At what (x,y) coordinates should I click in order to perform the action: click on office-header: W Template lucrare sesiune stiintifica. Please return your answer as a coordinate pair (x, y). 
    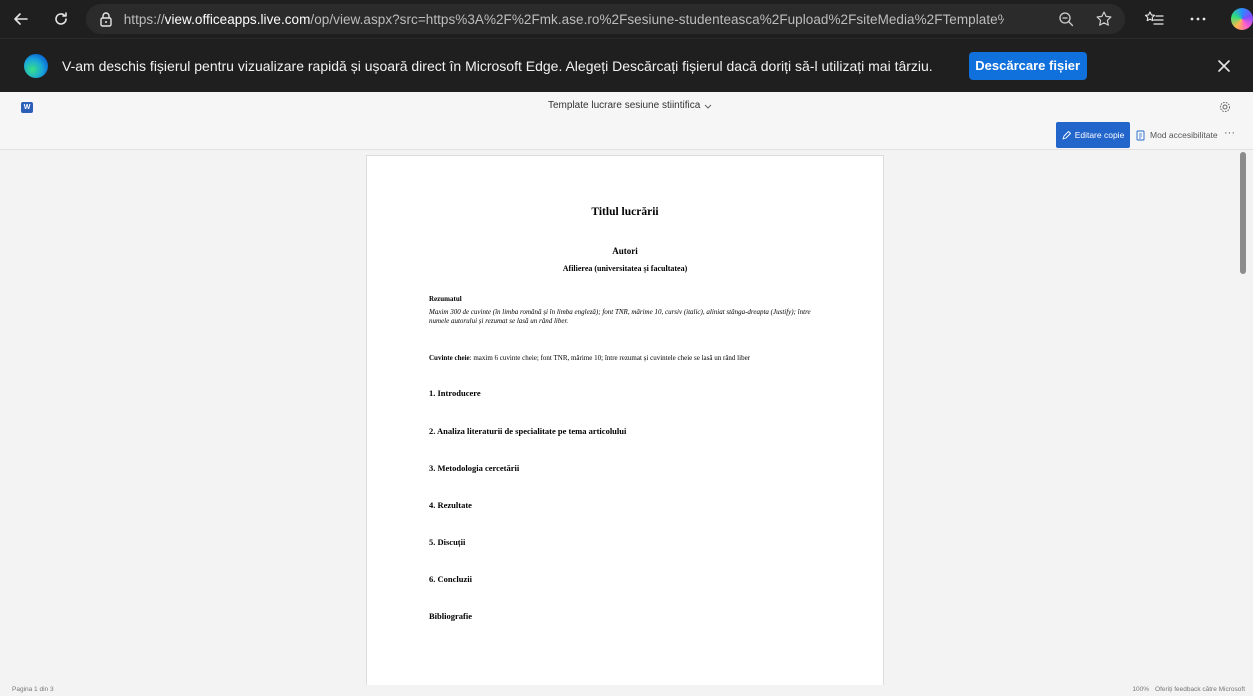
    Looking at the image, I should click on (626, 107).